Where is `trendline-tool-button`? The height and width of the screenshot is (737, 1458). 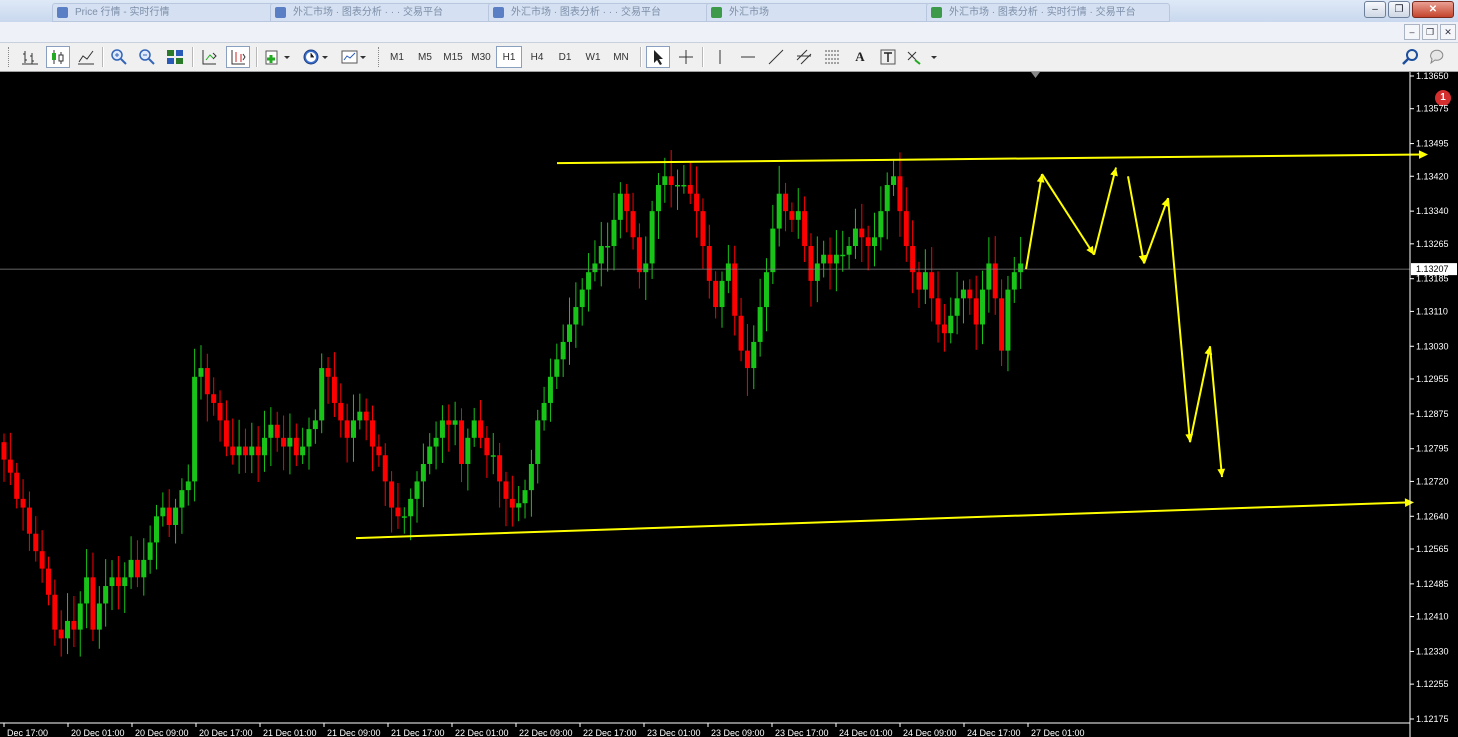 trendline-tool-button is located at coordinates (776, 57).